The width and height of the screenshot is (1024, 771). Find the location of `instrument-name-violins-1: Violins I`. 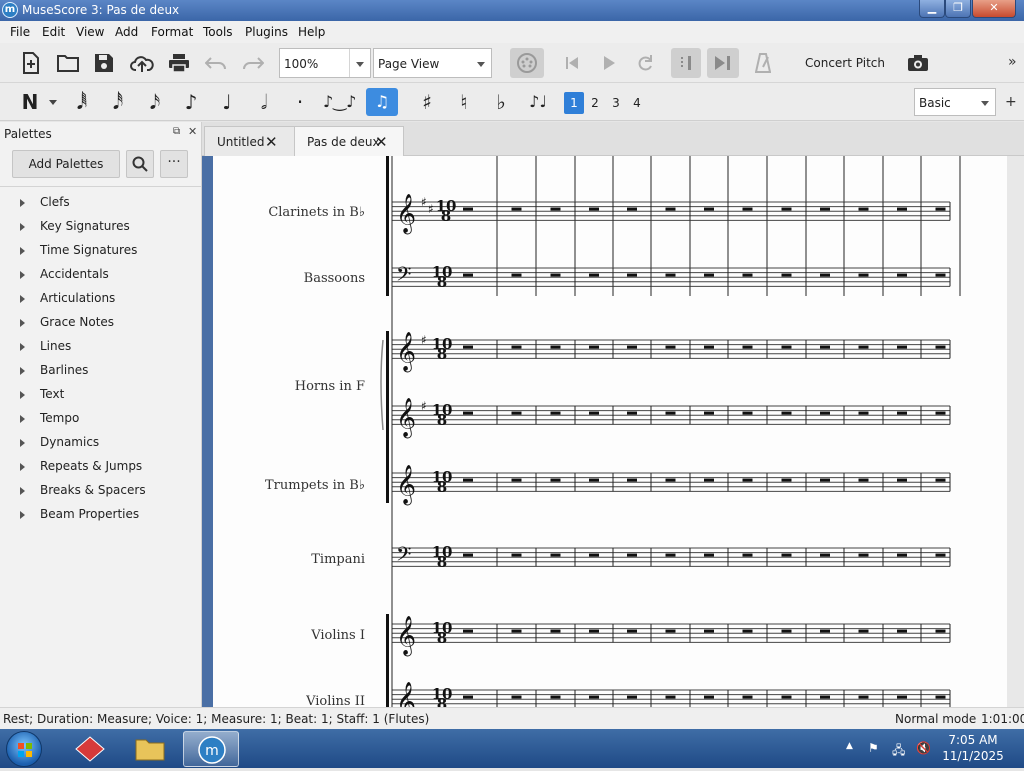

instrument-name-violins-1: Violins I is located at coordinates (338, 635).